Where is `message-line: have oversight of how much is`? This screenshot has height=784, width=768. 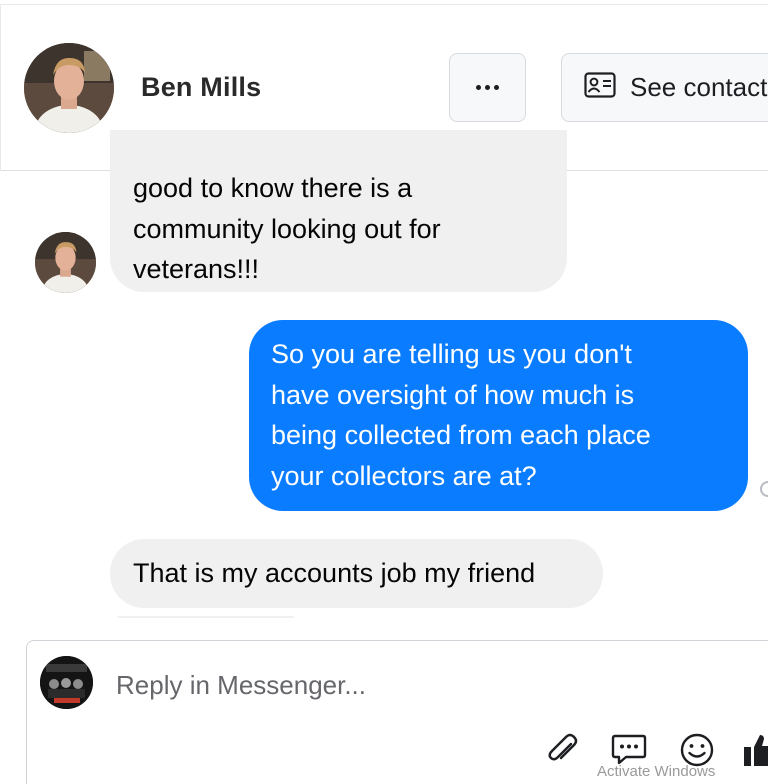
message-line: have oversight of how much is is located at coordinates (453, 394).